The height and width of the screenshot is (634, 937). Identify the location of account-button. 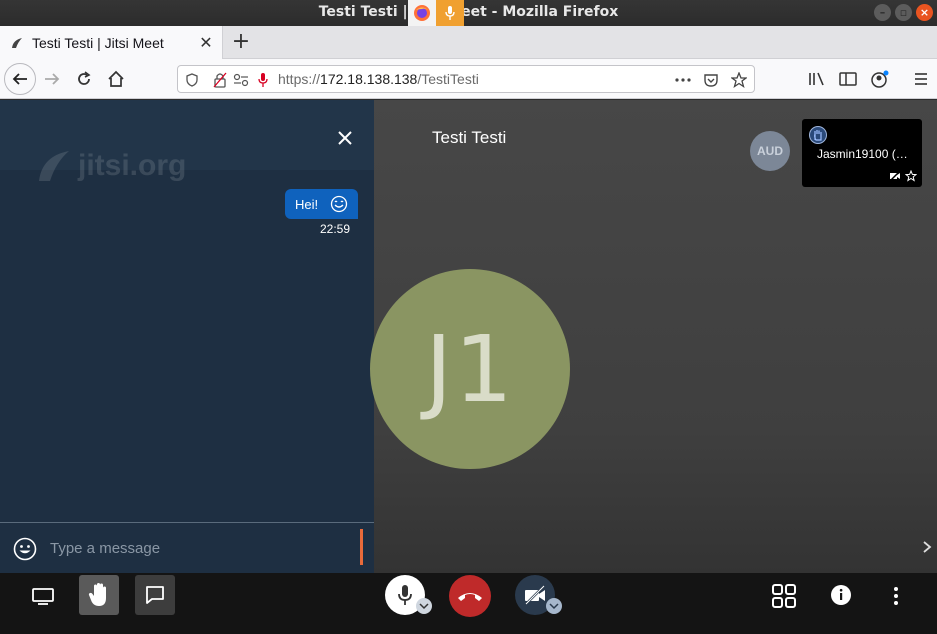
(880, 79).